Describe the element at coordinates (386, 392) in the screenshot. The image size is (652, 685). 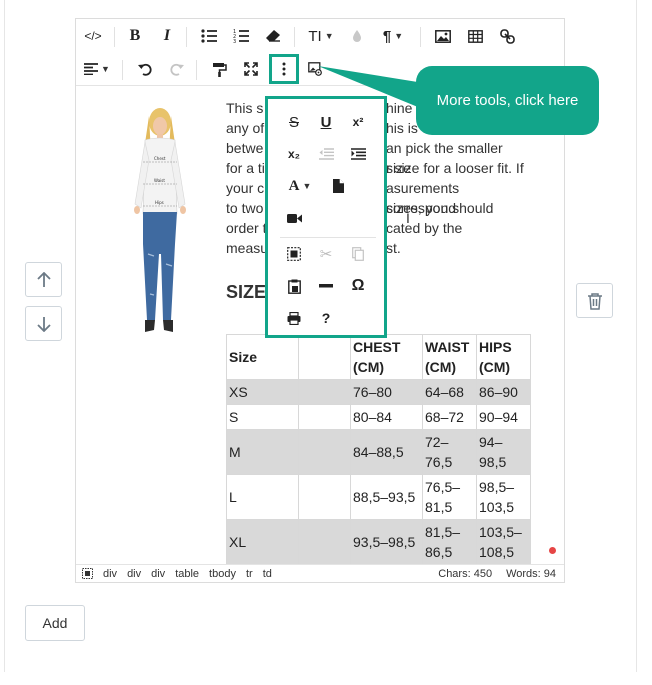
I see `table-cell: 76–80` at that location.